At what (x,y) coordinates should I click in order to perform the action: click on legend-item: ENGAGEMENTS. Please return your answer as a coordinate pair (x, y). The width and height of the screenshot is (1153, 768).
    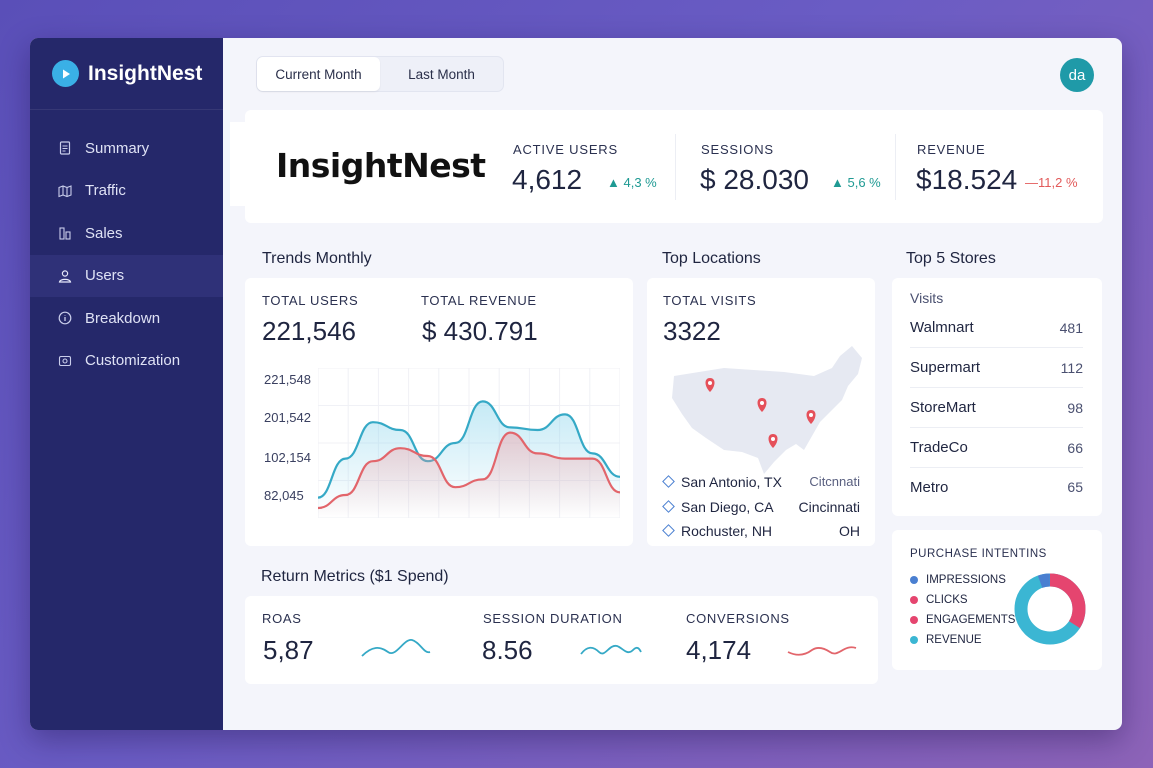
    Looking at the image, I should click on (962, 620).